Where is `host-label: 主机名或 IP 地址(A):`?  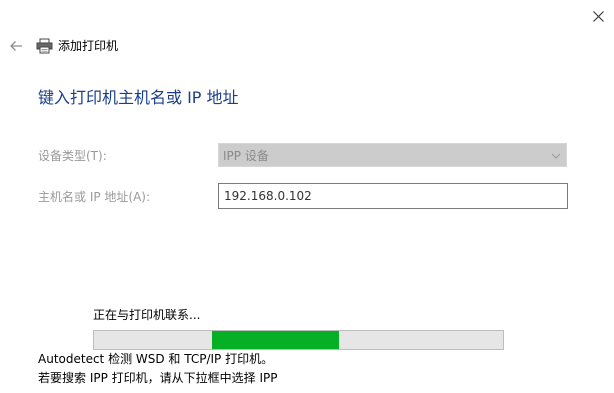 host-label: 主机名或 IP 地址(A): is located at coordinates (94, 197).